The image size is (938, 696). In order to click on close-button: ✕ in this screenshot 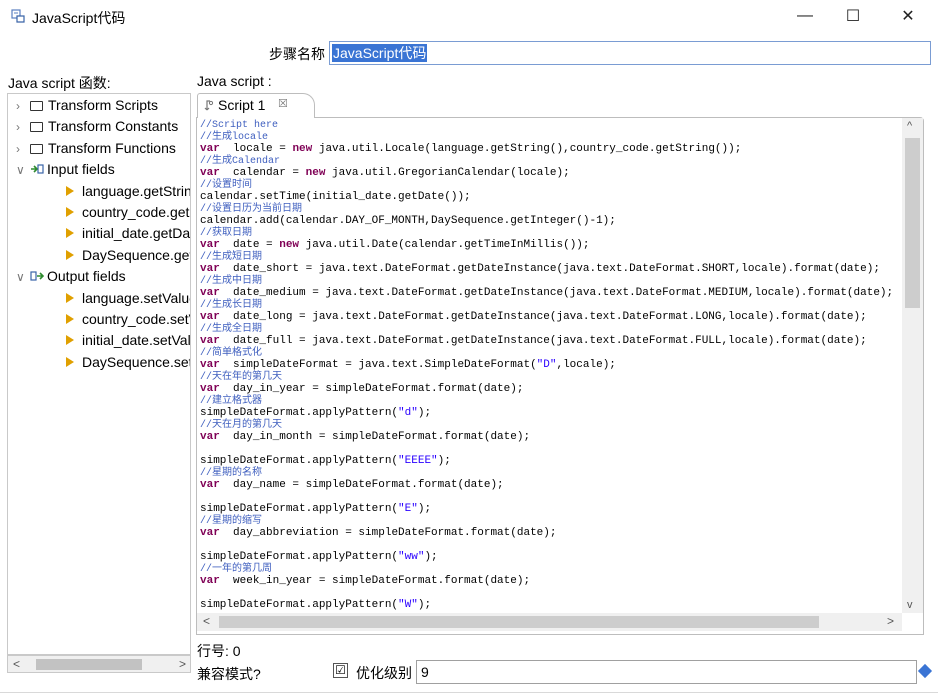, I will do `click(908, 16)`.